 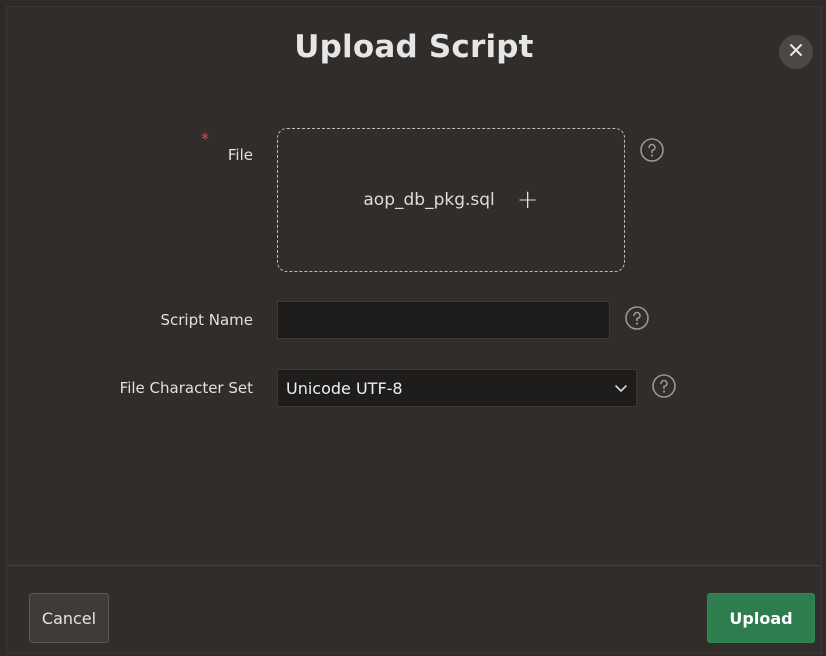 I want to click on charset-select: Unicode UTF-8, so click(x=457, y=388).